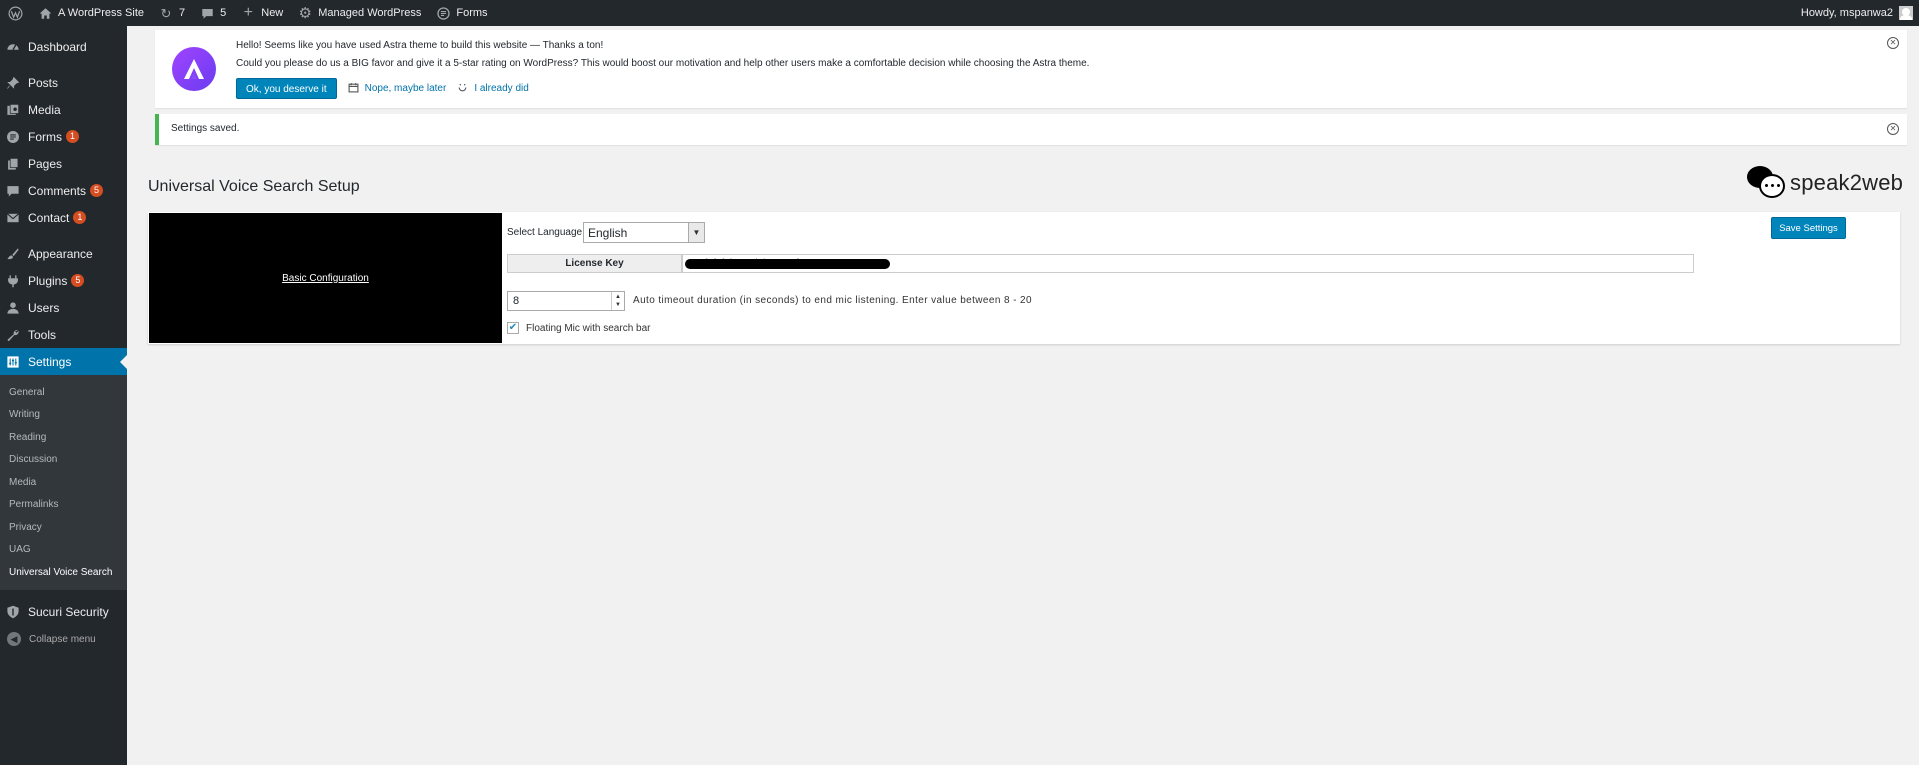 The width and height of the screenshot is (1919, 765). What do you see at coordinates (1767, 183) in the screenshot?
I see `speech-bubbles-icon` at bounding box center [1767, 183].